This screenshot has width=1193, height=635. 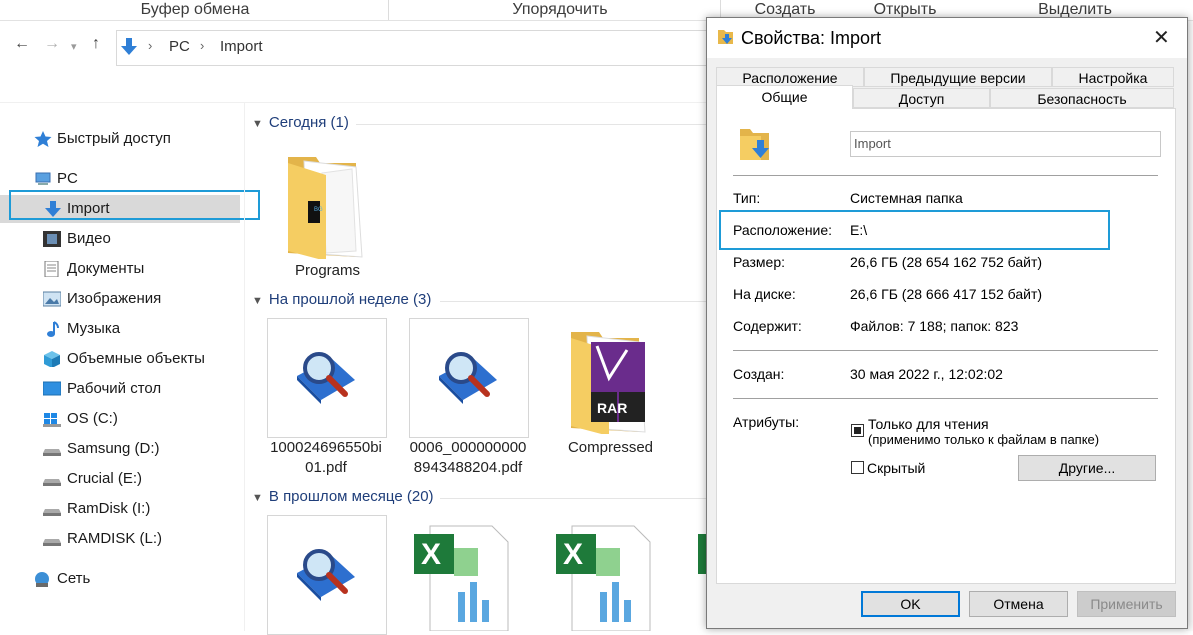 I want to click on excel-file-icon: X, so click(x=603, y=578).